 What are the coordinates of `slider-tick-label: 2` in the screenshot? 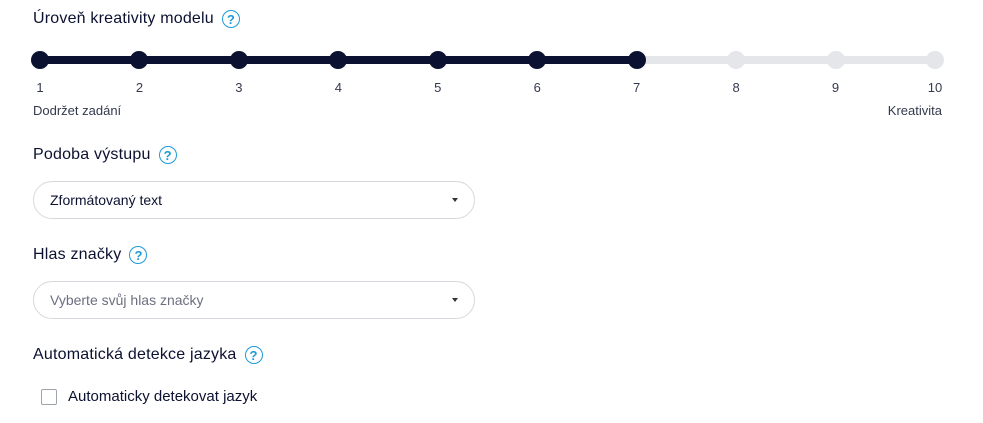 It's located at (139, 87).